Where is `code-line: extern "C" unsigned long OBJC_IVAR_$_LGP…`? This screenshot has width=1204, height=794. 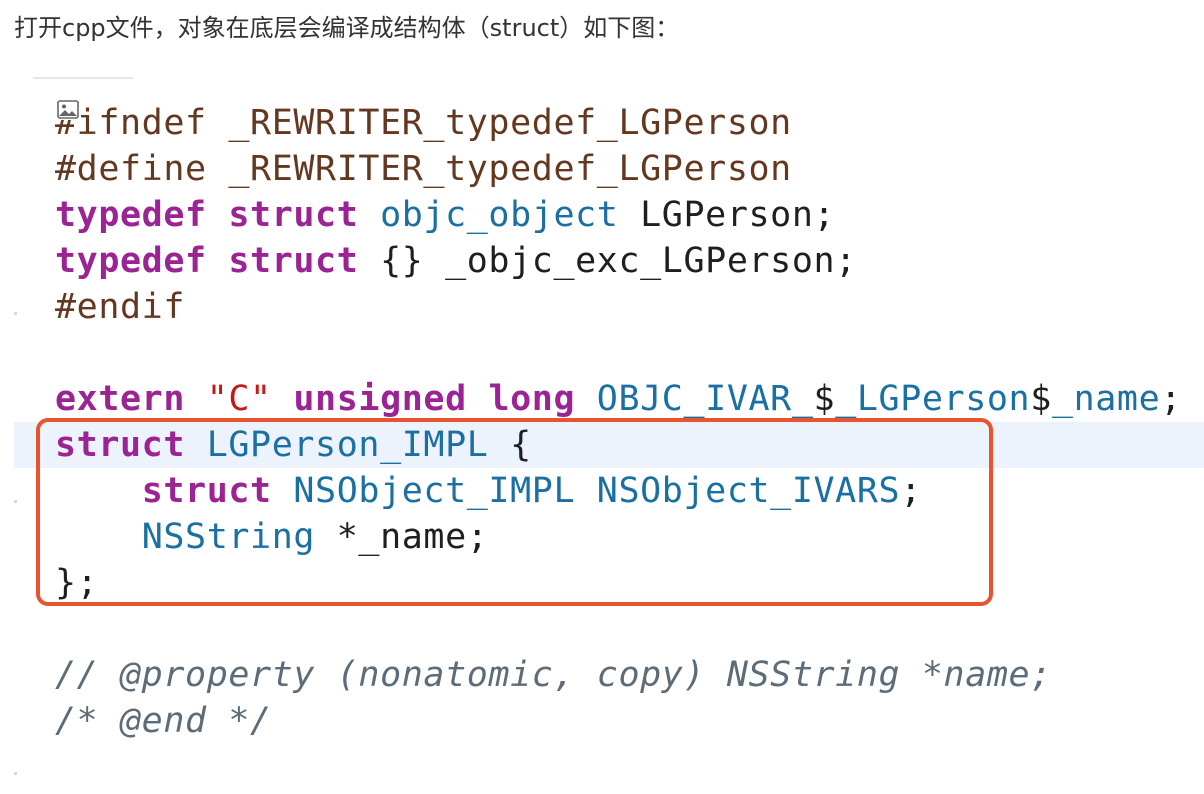 code-line: extern "C" unsigned long OBJC_IVAR_$_LGP… is located at coordinates (618, 399).